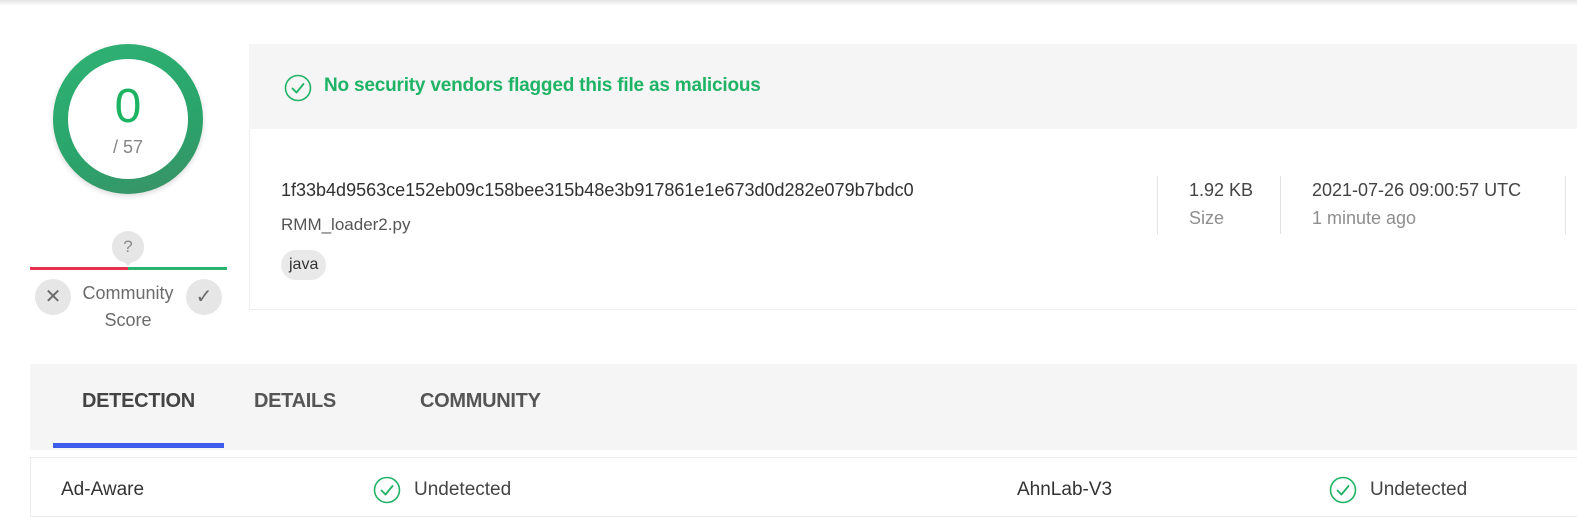 The width and height of the screenshot is (1577, 517). Describe the element at coordinates (1417, 190) in the screenshot. I see `analysis-date: 2021-07-26 09:00:57 UTC` at that location.